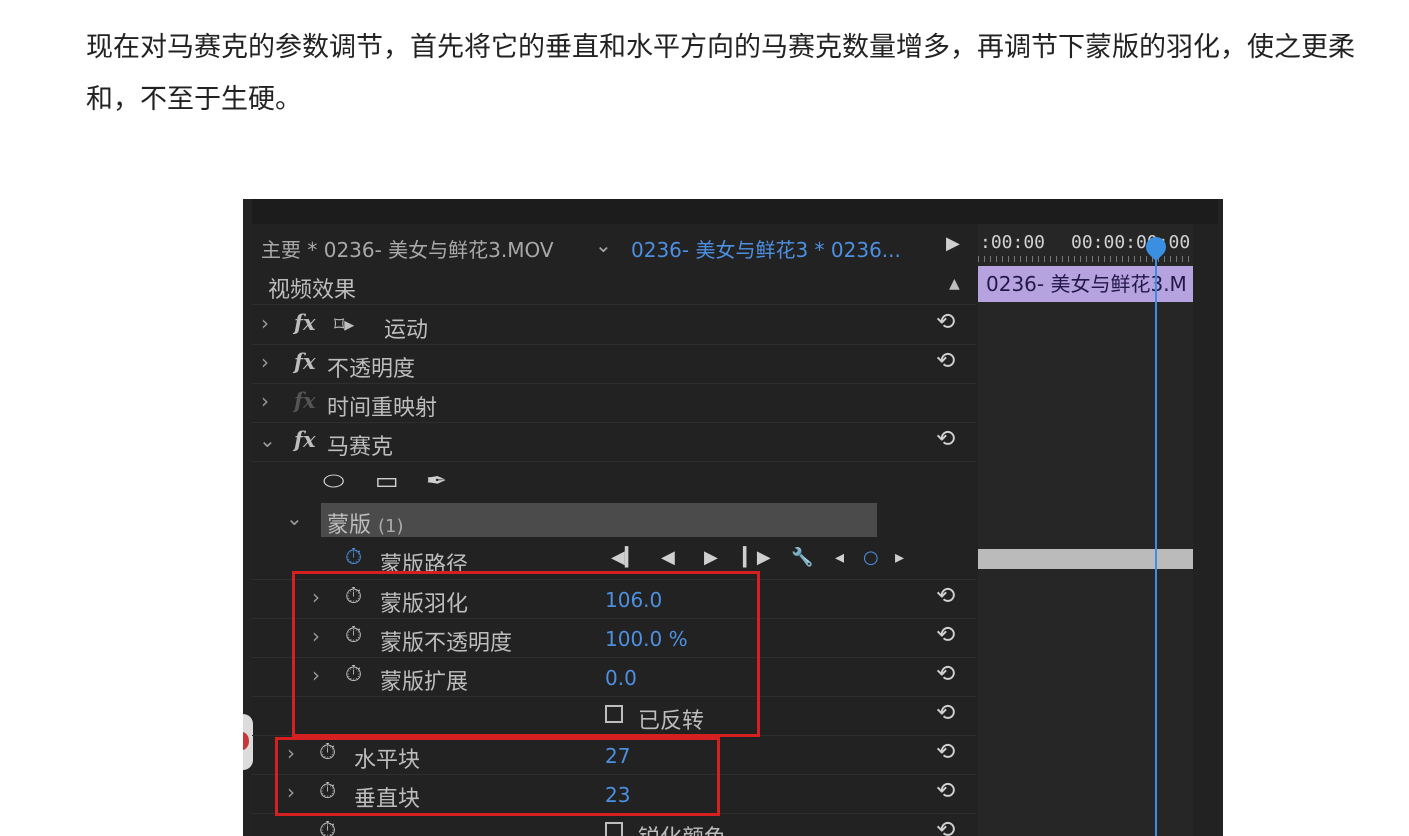  I want to click on effect-label: 不透明度, so click(371, 369).